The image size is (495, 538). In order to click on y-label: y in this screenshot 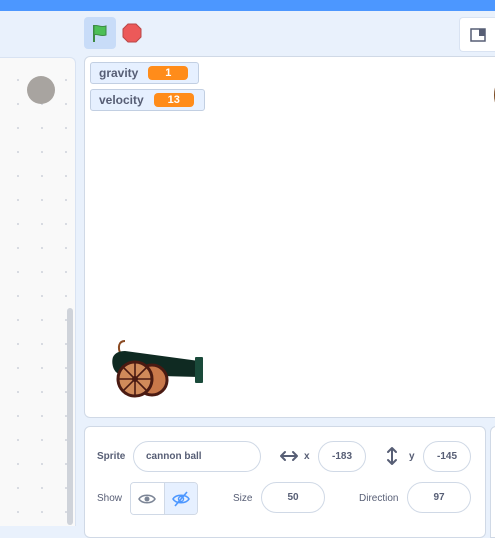, I will do `click(412, 456)`.